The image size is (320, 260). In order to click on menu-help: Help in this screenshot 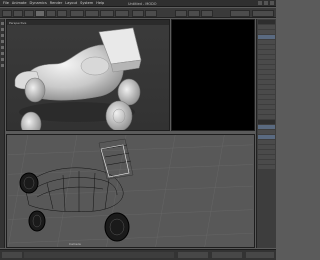, I will do `click(100, 3)`.